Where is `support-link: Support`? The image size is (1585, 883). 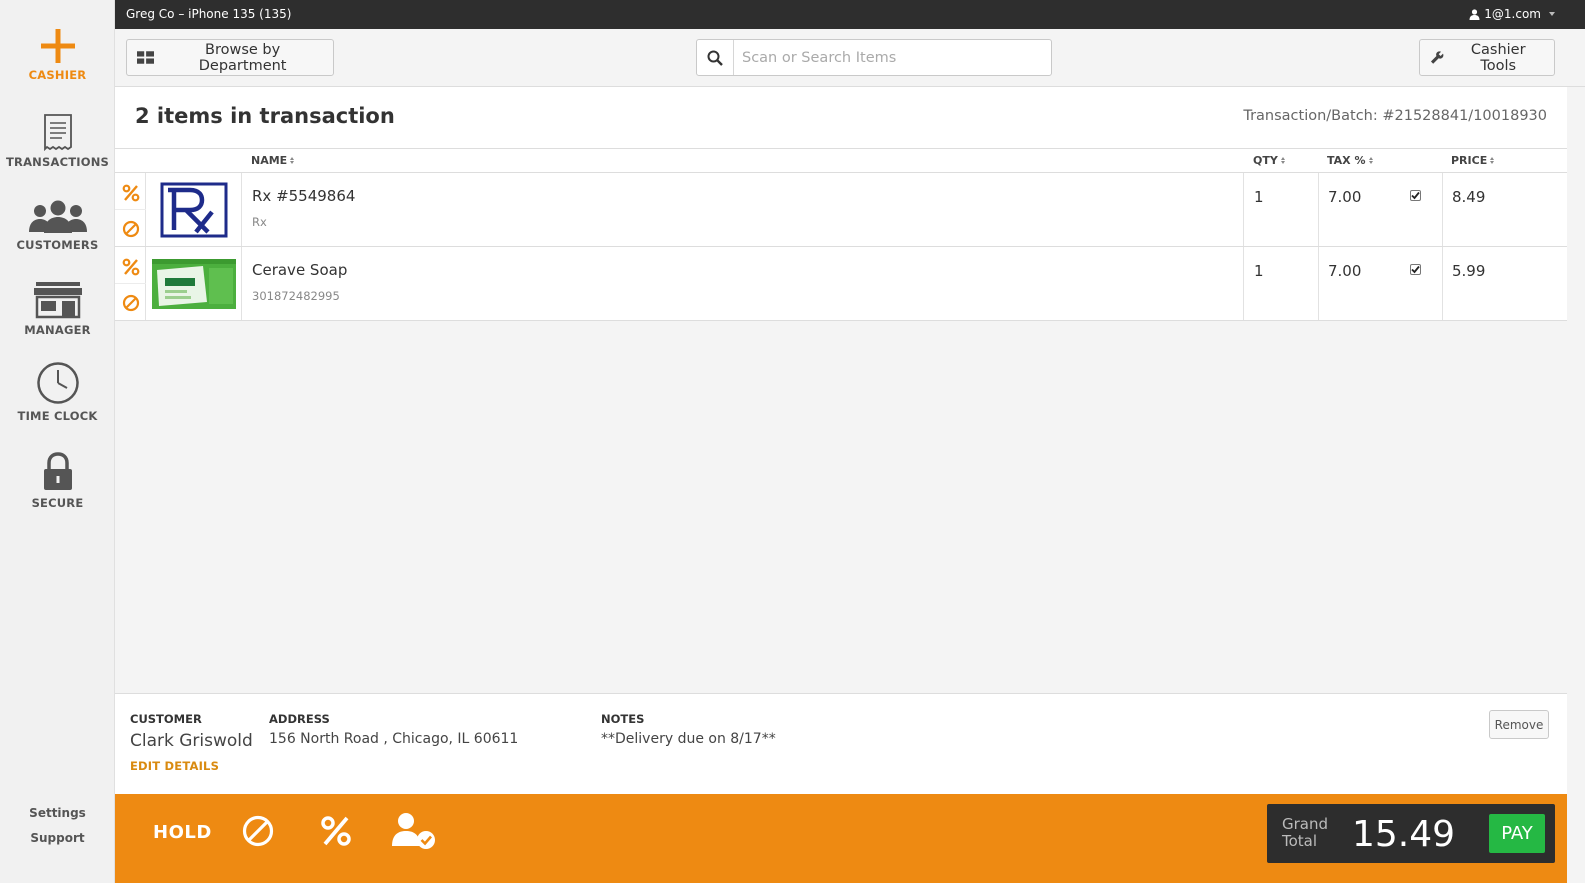
support-link: Support is located at coordinates (57, 838).